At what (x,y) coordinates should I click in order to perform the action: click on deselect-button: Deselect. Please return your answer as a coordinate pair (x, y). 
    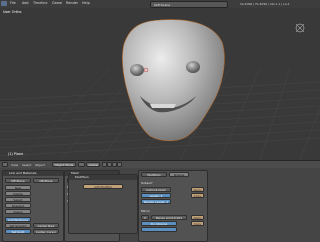
    Looking at the image, I should click on (18, 205).